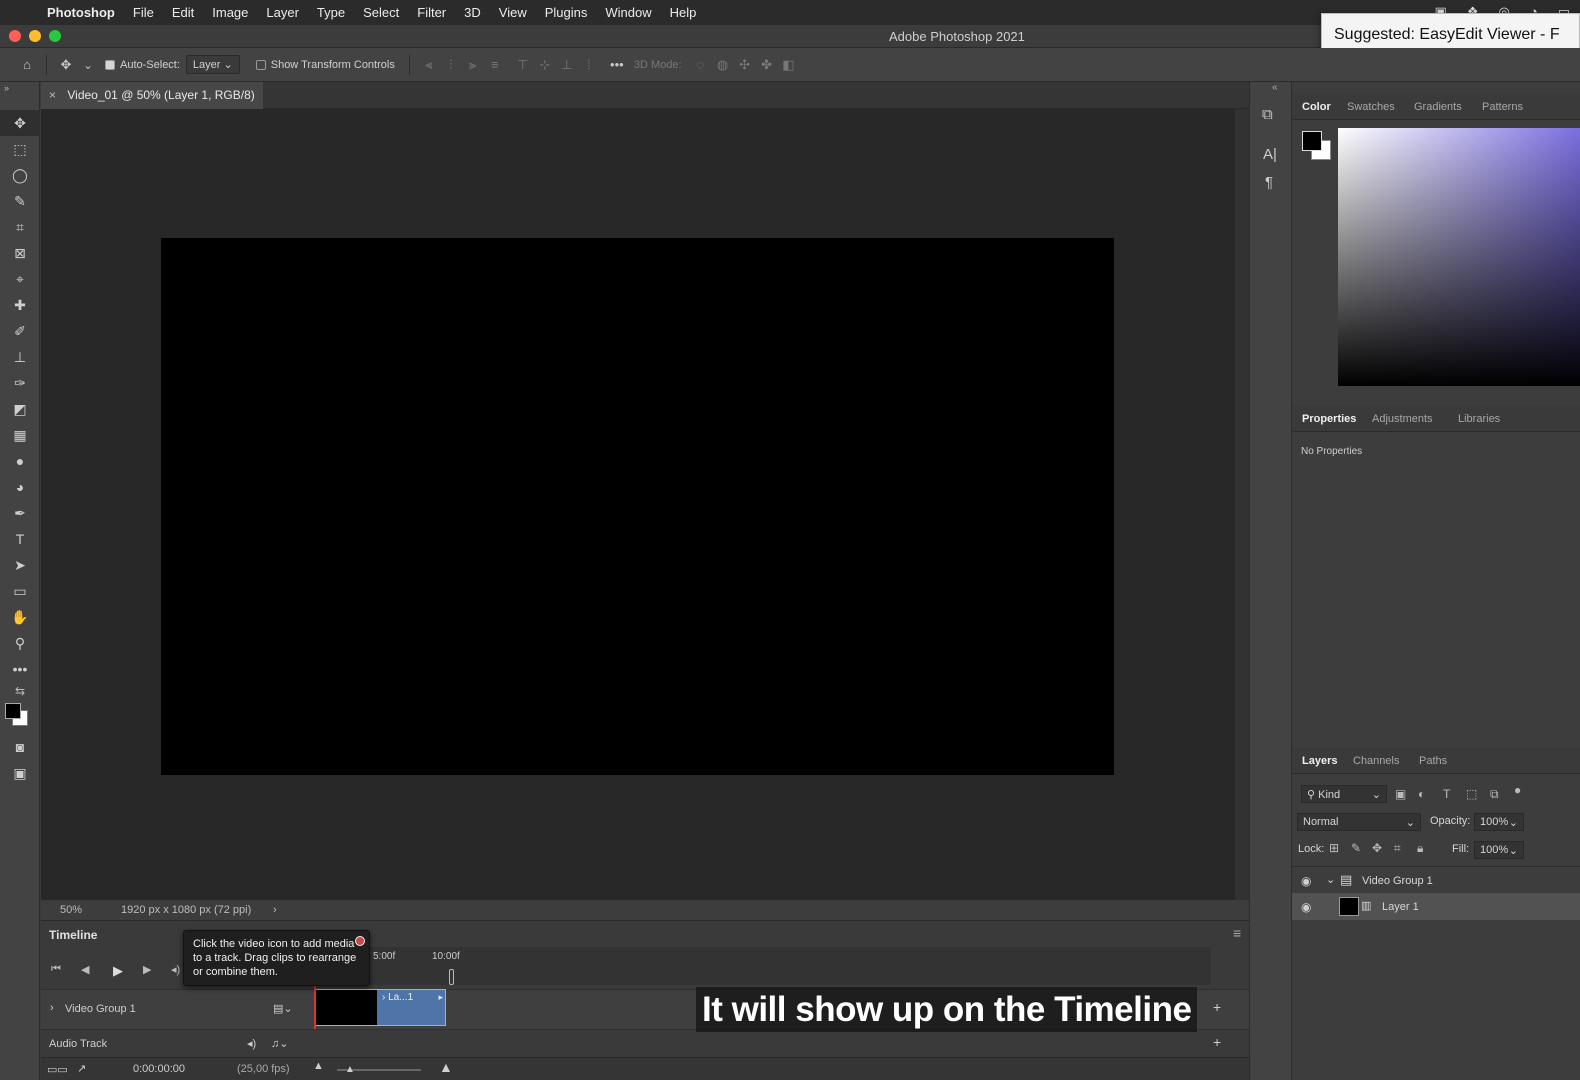 Image resolution: width=1580 pixels, height=1080 pixels. I want to click on healing-brush-tool-icon: ✚, so click(20, 305).